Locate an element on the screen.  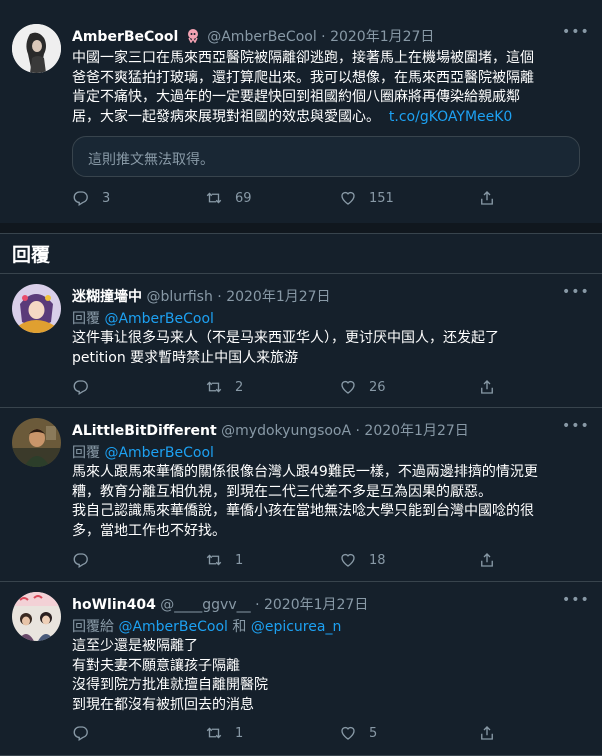
like-button: 5 is located at coordinates (358, 733).